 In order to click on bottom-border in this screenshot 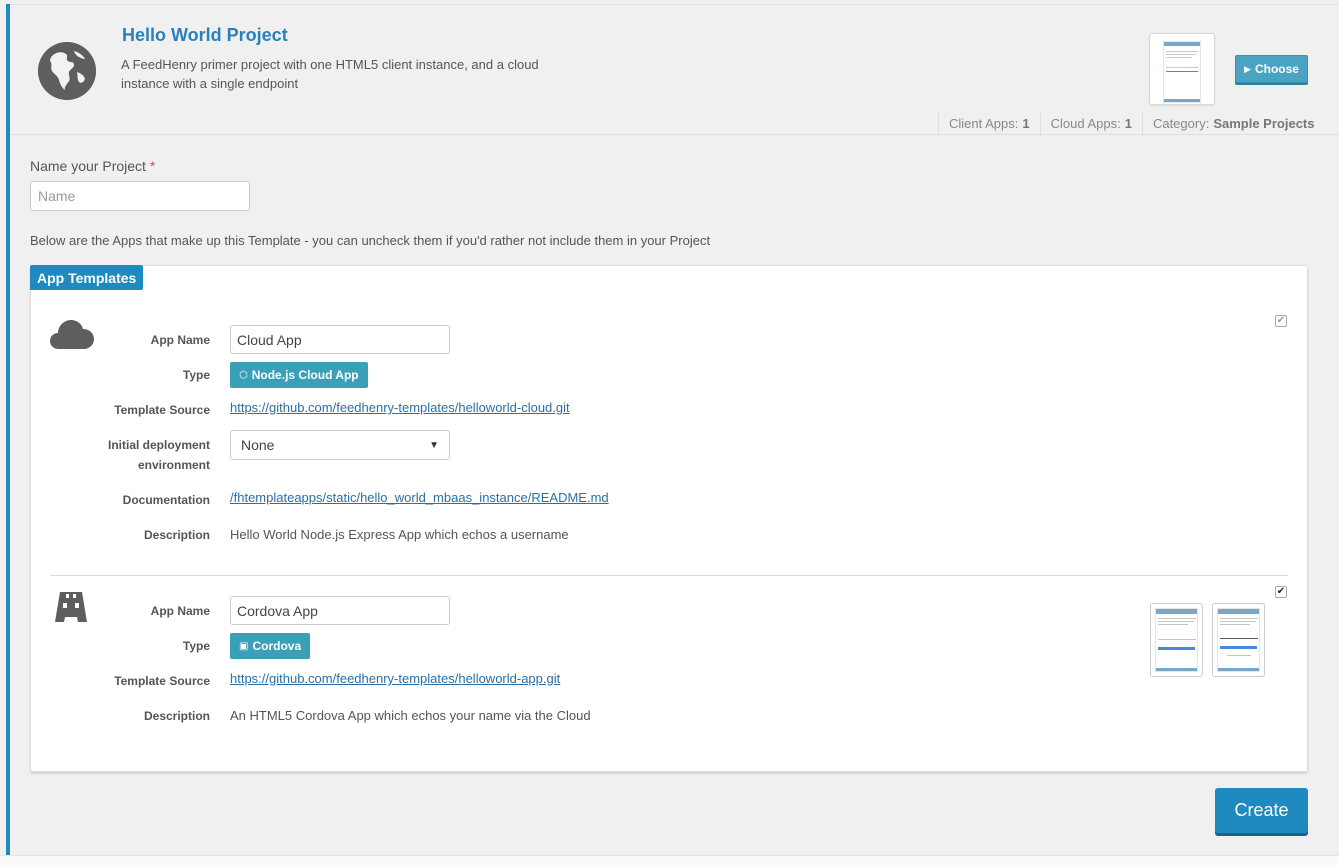, I will do `click(669, 860)`.